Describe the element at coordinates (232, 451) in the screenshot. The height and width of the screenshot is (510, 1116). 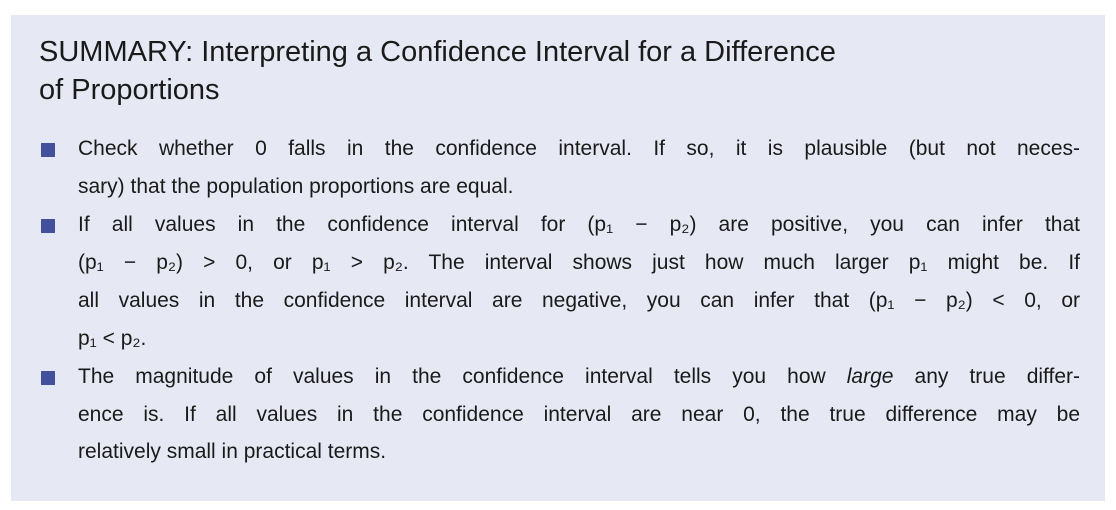
I see `bullet-3-line: relatively small in practical terms.` at that location.